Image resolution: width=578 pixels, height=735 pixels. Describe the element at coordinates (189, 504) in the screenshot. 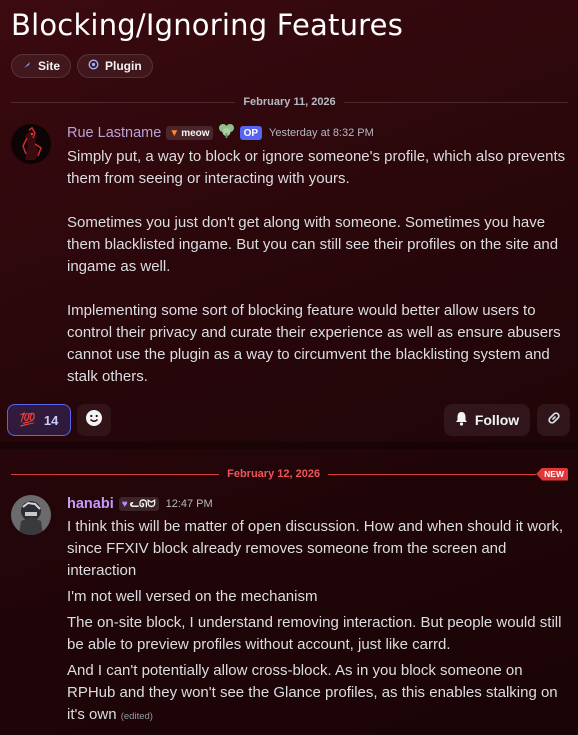

I see `timestamp: 12:47 PM` at that location.